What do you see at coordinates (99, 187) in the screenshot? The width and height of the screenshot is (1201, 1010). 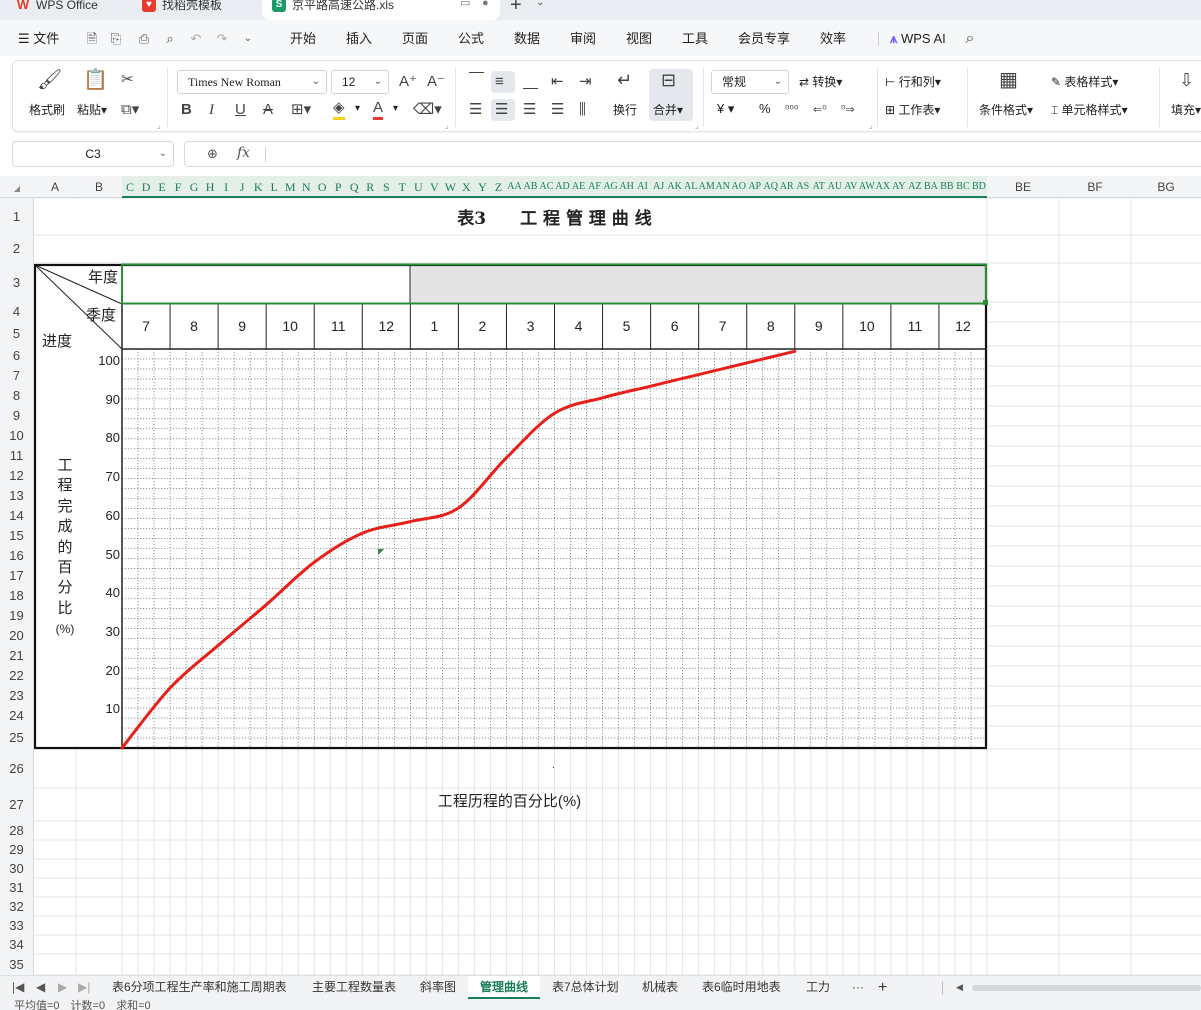 I see `column-header-B: B` at bounding box center [99, 187].